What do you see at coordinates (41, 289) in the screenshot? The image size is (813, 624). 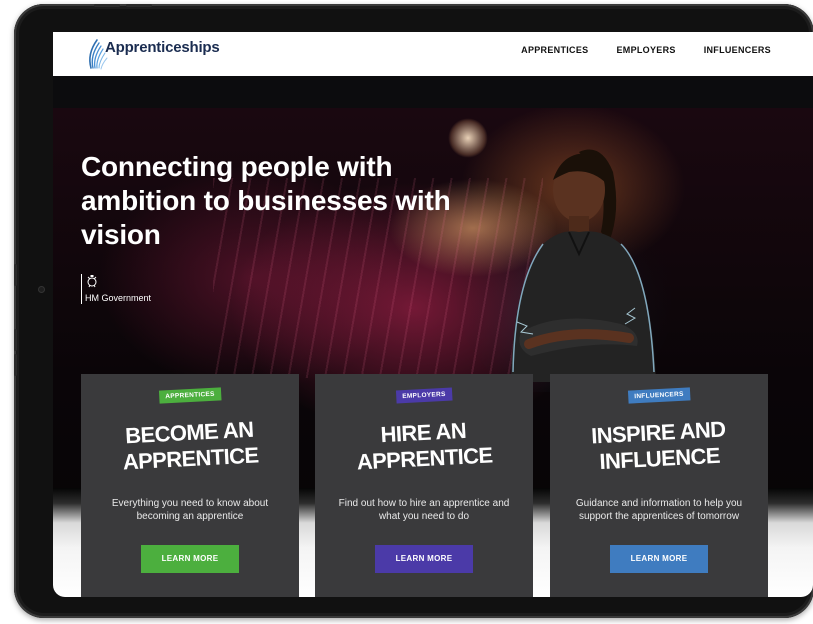 I see `tablet-camera` at bounding box center [41, 289].